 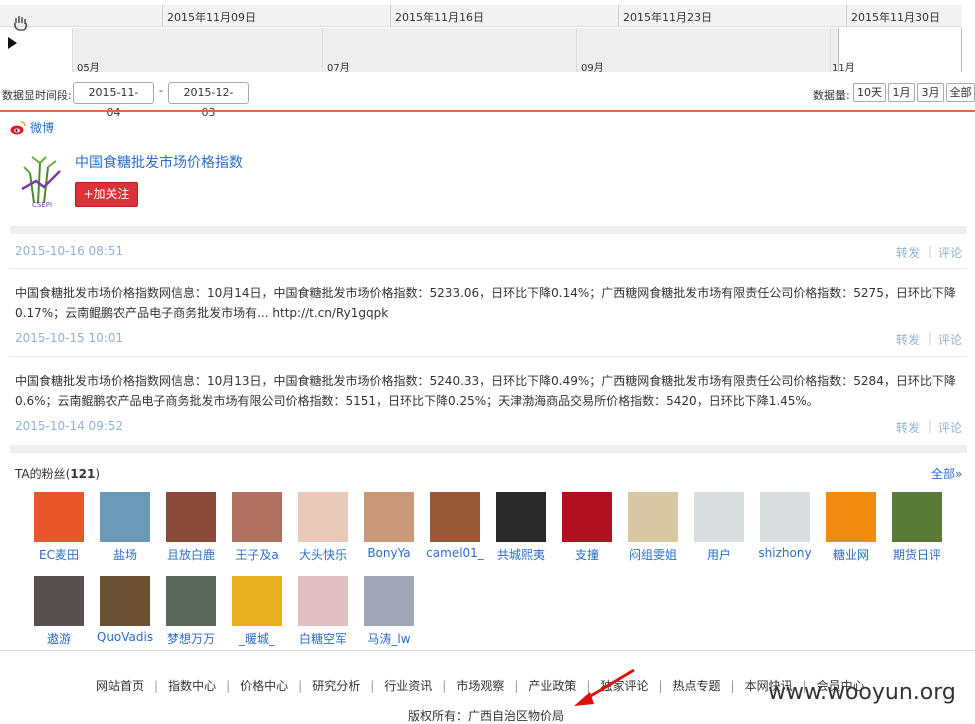 I want to click on weibo-label: 微博, so click(x=42, y=128).